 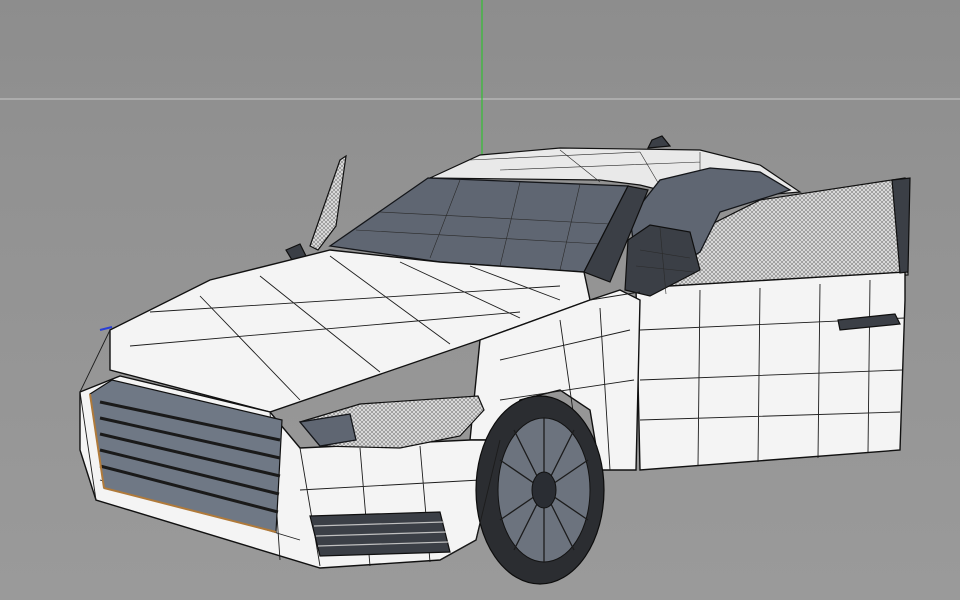 I want to click on antenna, so click(x=659, y=142).